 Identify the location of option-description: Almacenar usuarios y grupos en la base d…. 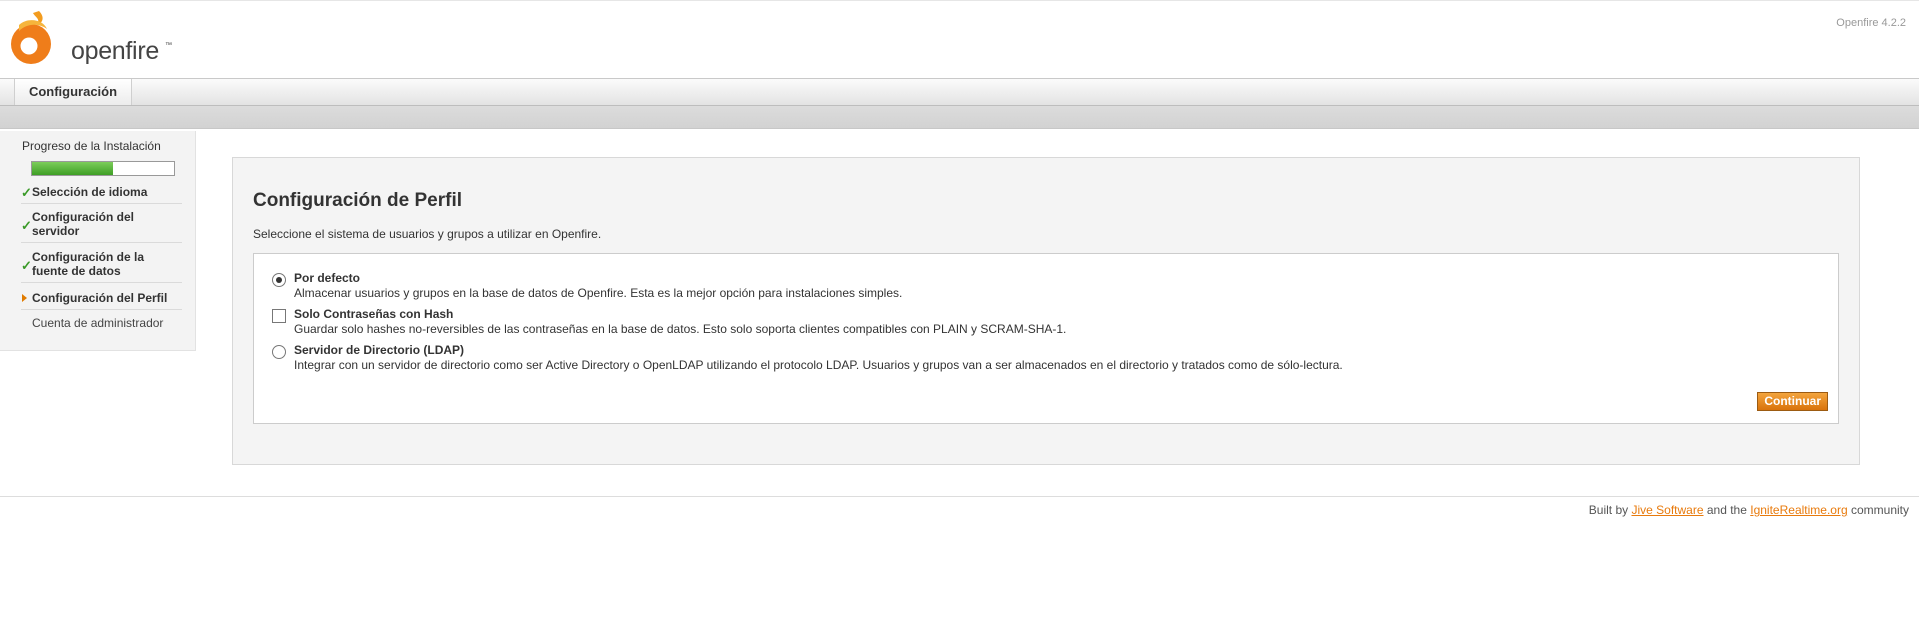
(598, 293).